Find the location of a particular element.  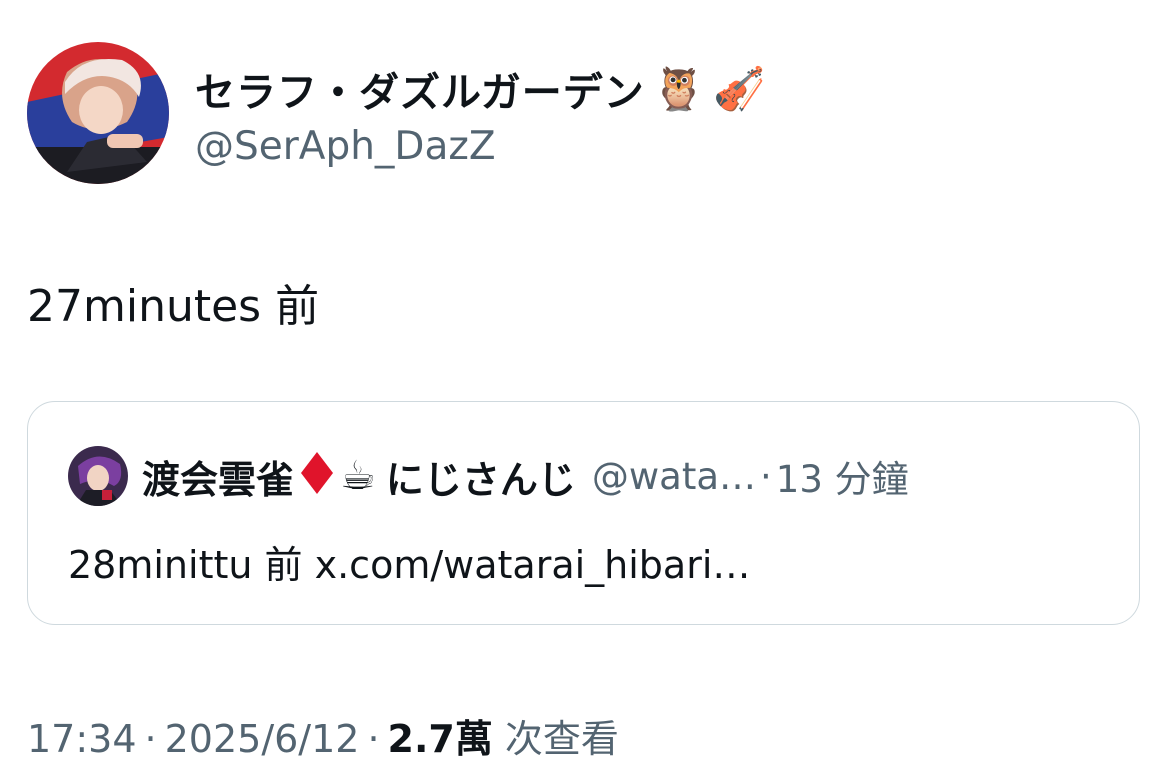

quote-time: 13 分鐘 is located at coordinates (842, 476).